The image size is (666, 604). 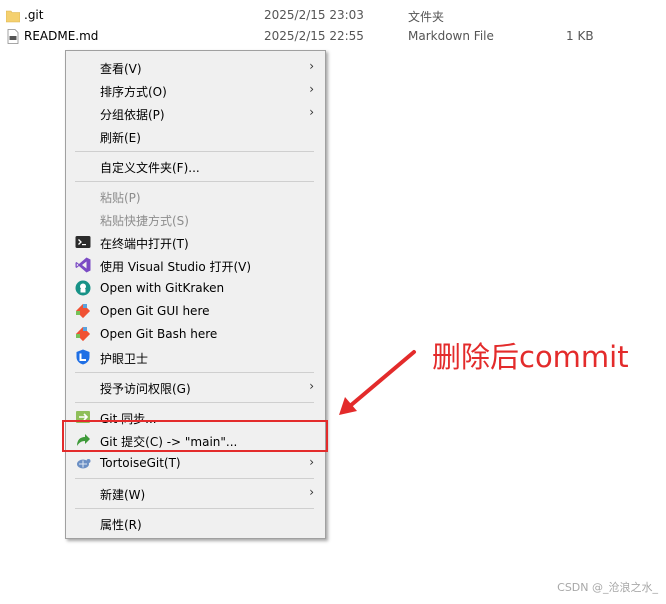 I want to click on annotation-text: 删除后commit, so click(x=530, y=357).